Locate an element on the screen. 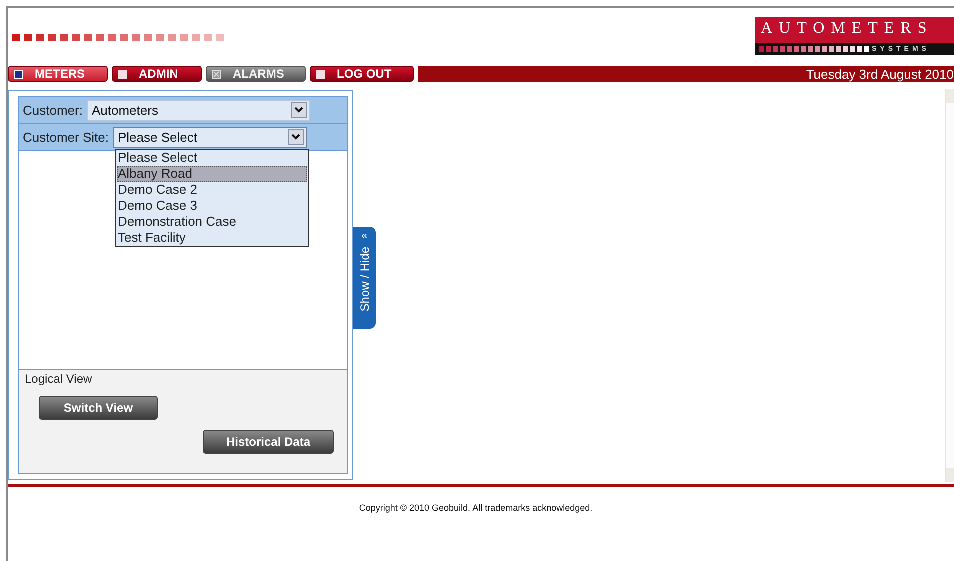 Image resolution: width=954 pixels, height=561 pixels. switch-view-button: Switch View is located at coordinates (98, 408).